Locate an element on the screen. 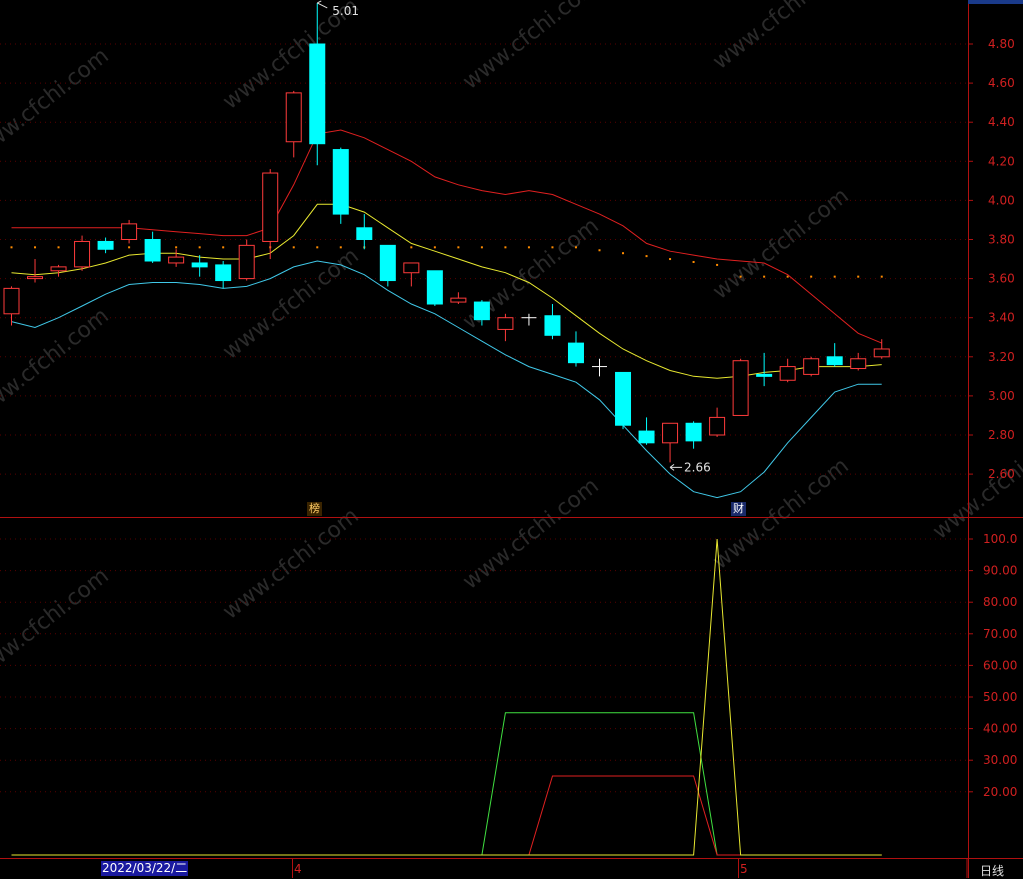 The height and width of the screenshot is (879, 1023). y-tick-label: 80.00 is located at coordinates (1000, 602).